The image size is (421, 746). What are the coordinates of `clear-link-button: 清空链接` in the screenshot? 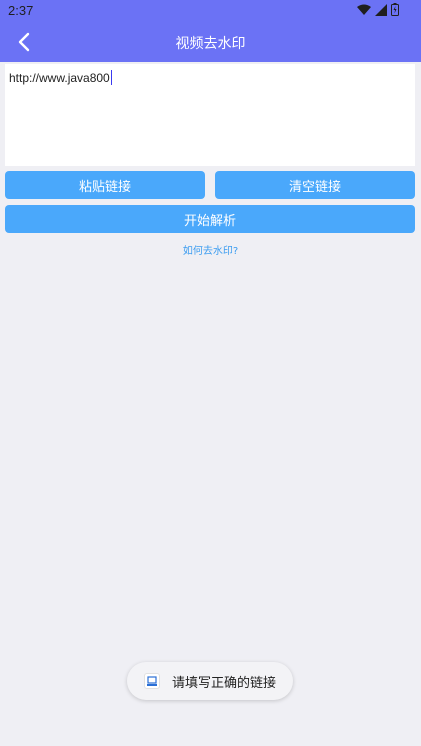 It's located at (315, 185).